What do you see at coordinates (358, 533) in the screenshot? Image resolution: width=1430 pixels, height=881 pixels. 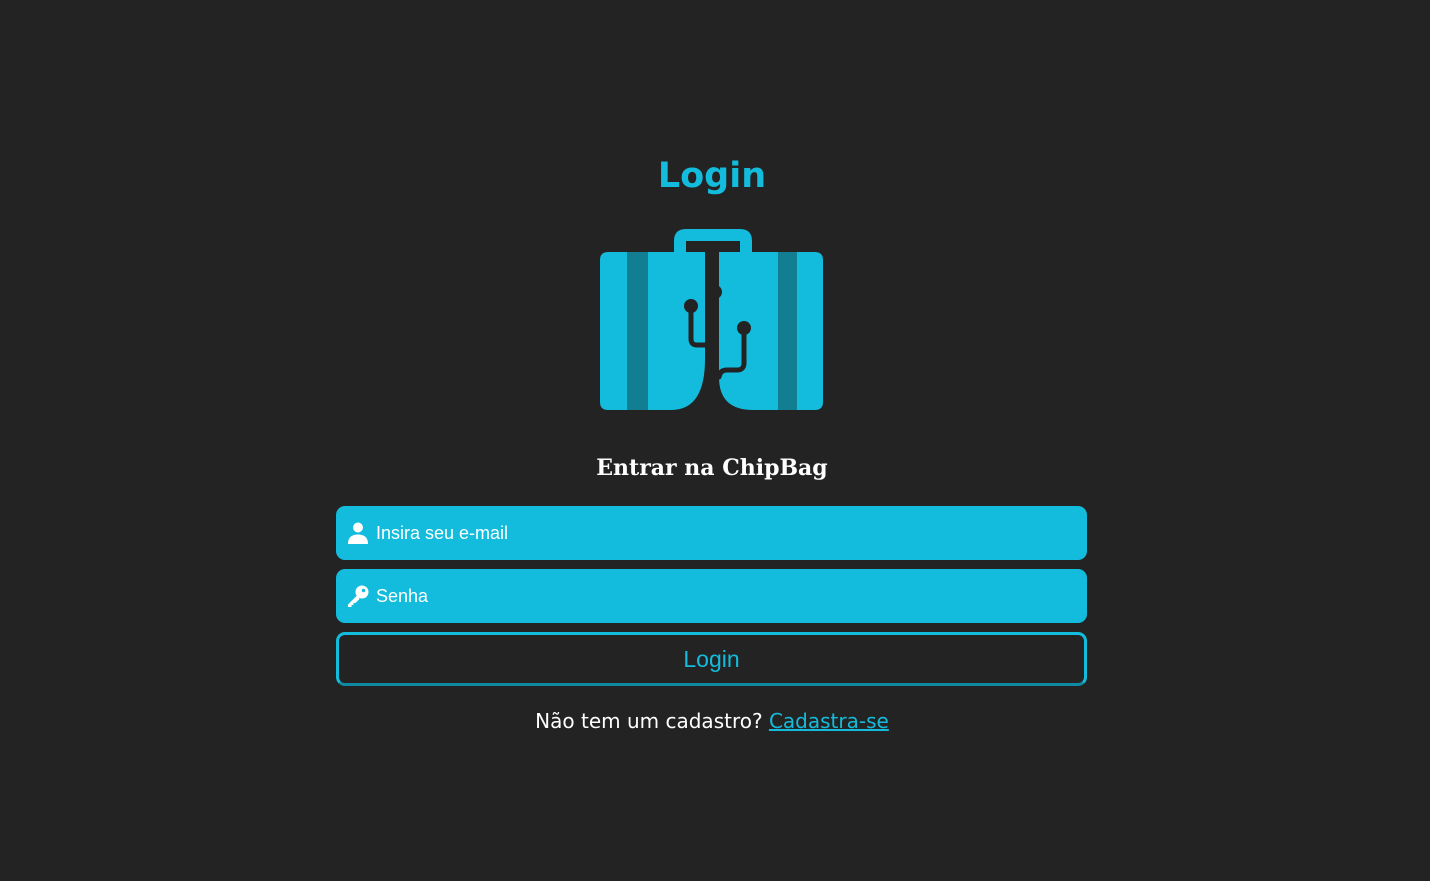 I see `user-icon` at bounding box center [358, 533].